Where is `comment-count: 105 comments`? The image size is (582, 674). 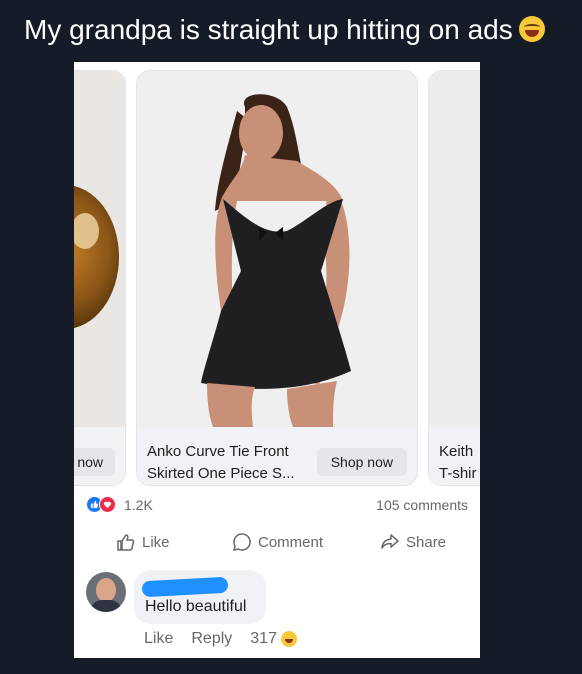
comment-count: 105 comments is located at coordinates (422, 505).